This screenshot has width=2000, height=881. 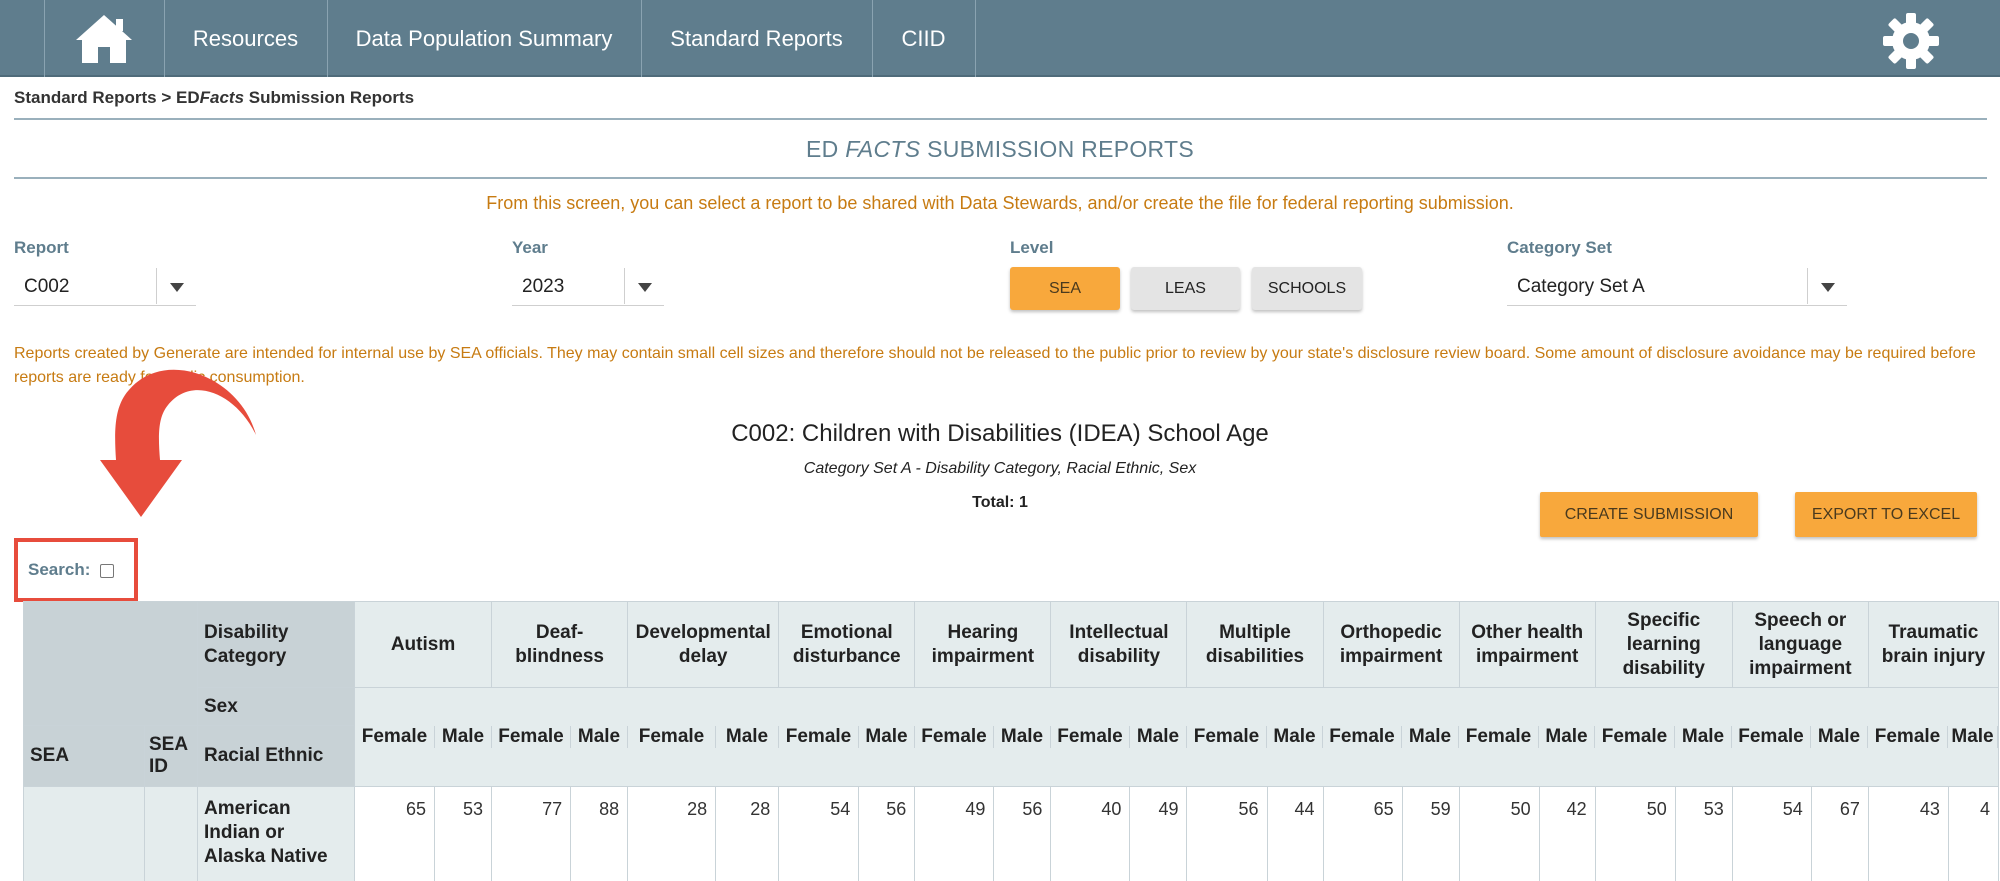 What do you see at coordinates (1065, 288) in the screenshot?
I see `level-sea-button: SEA` at bounding box center [1065, 288].